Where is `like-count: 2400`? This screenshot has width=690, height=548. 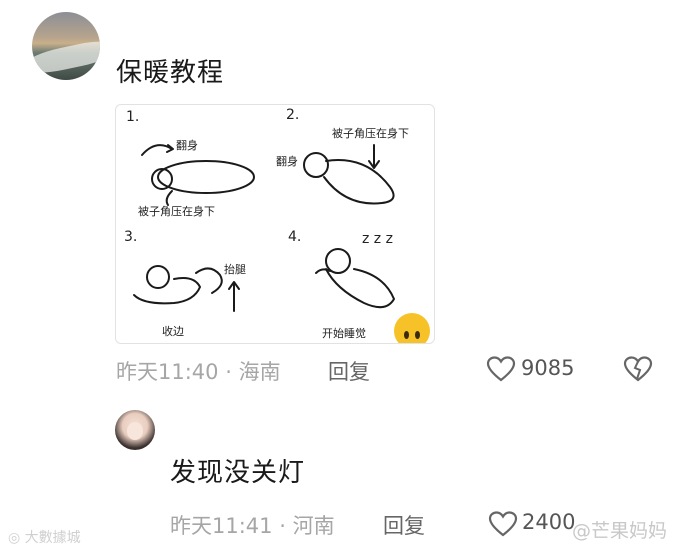
like-count: 2400 is located at coordinates (549, 522).